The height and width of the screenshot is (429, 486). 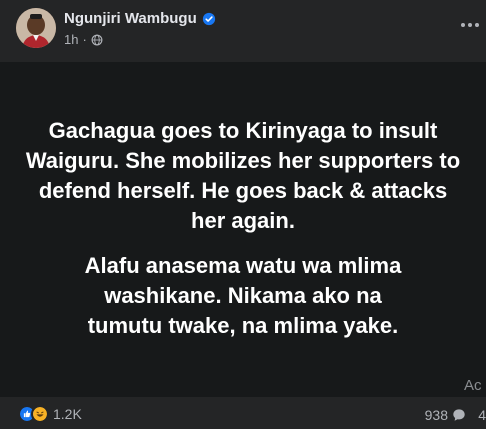 I want to click on watermark-line-1: Ac, so click(x=473, y=385).